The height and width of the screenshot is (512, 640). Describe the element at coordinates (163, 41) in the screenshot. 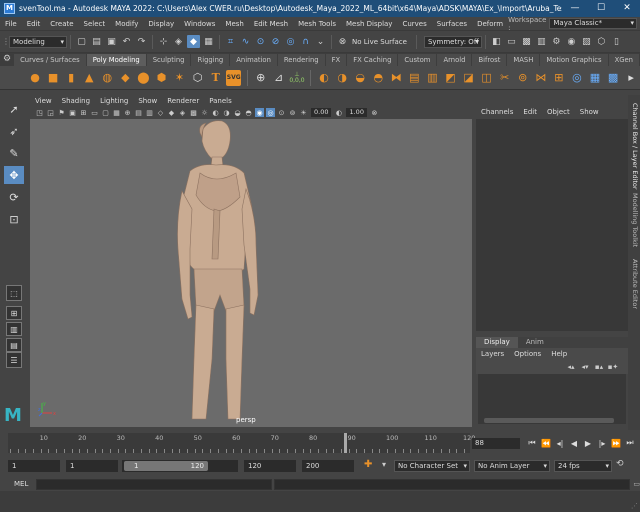

I see `select-hierarchy-icon: ⊹` at that location.